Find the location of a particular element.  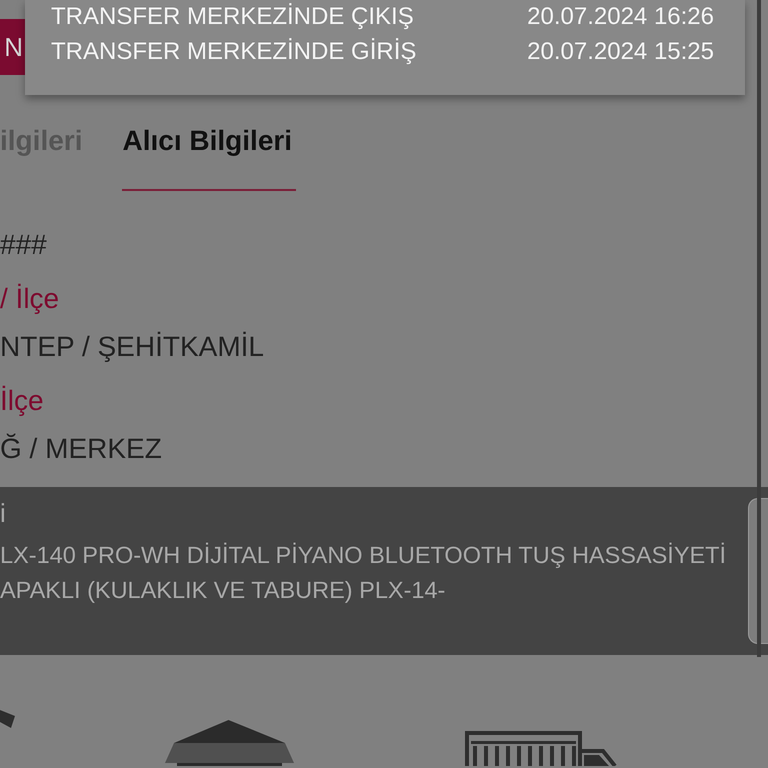

section-title: i is located at coordinates (3, 513).